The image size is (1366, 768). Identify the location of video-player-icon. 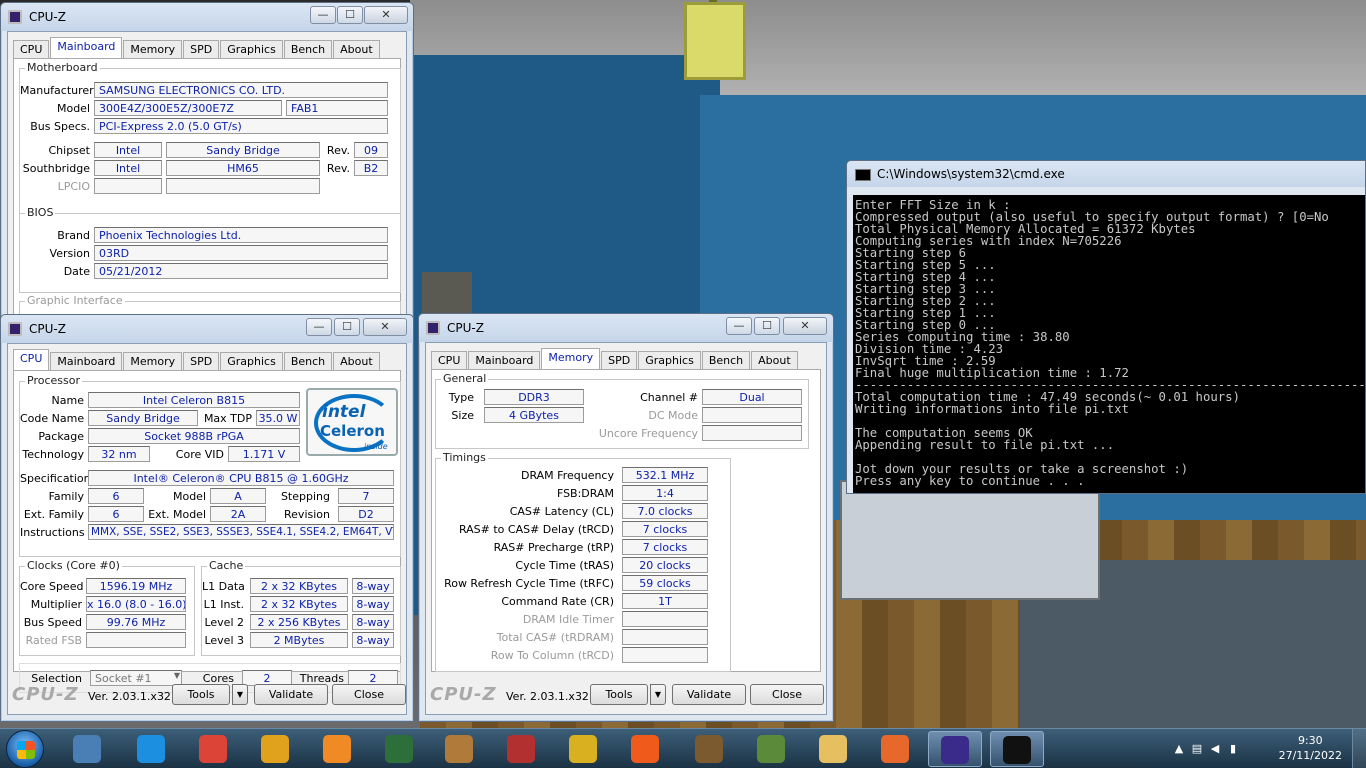
(337, 749).